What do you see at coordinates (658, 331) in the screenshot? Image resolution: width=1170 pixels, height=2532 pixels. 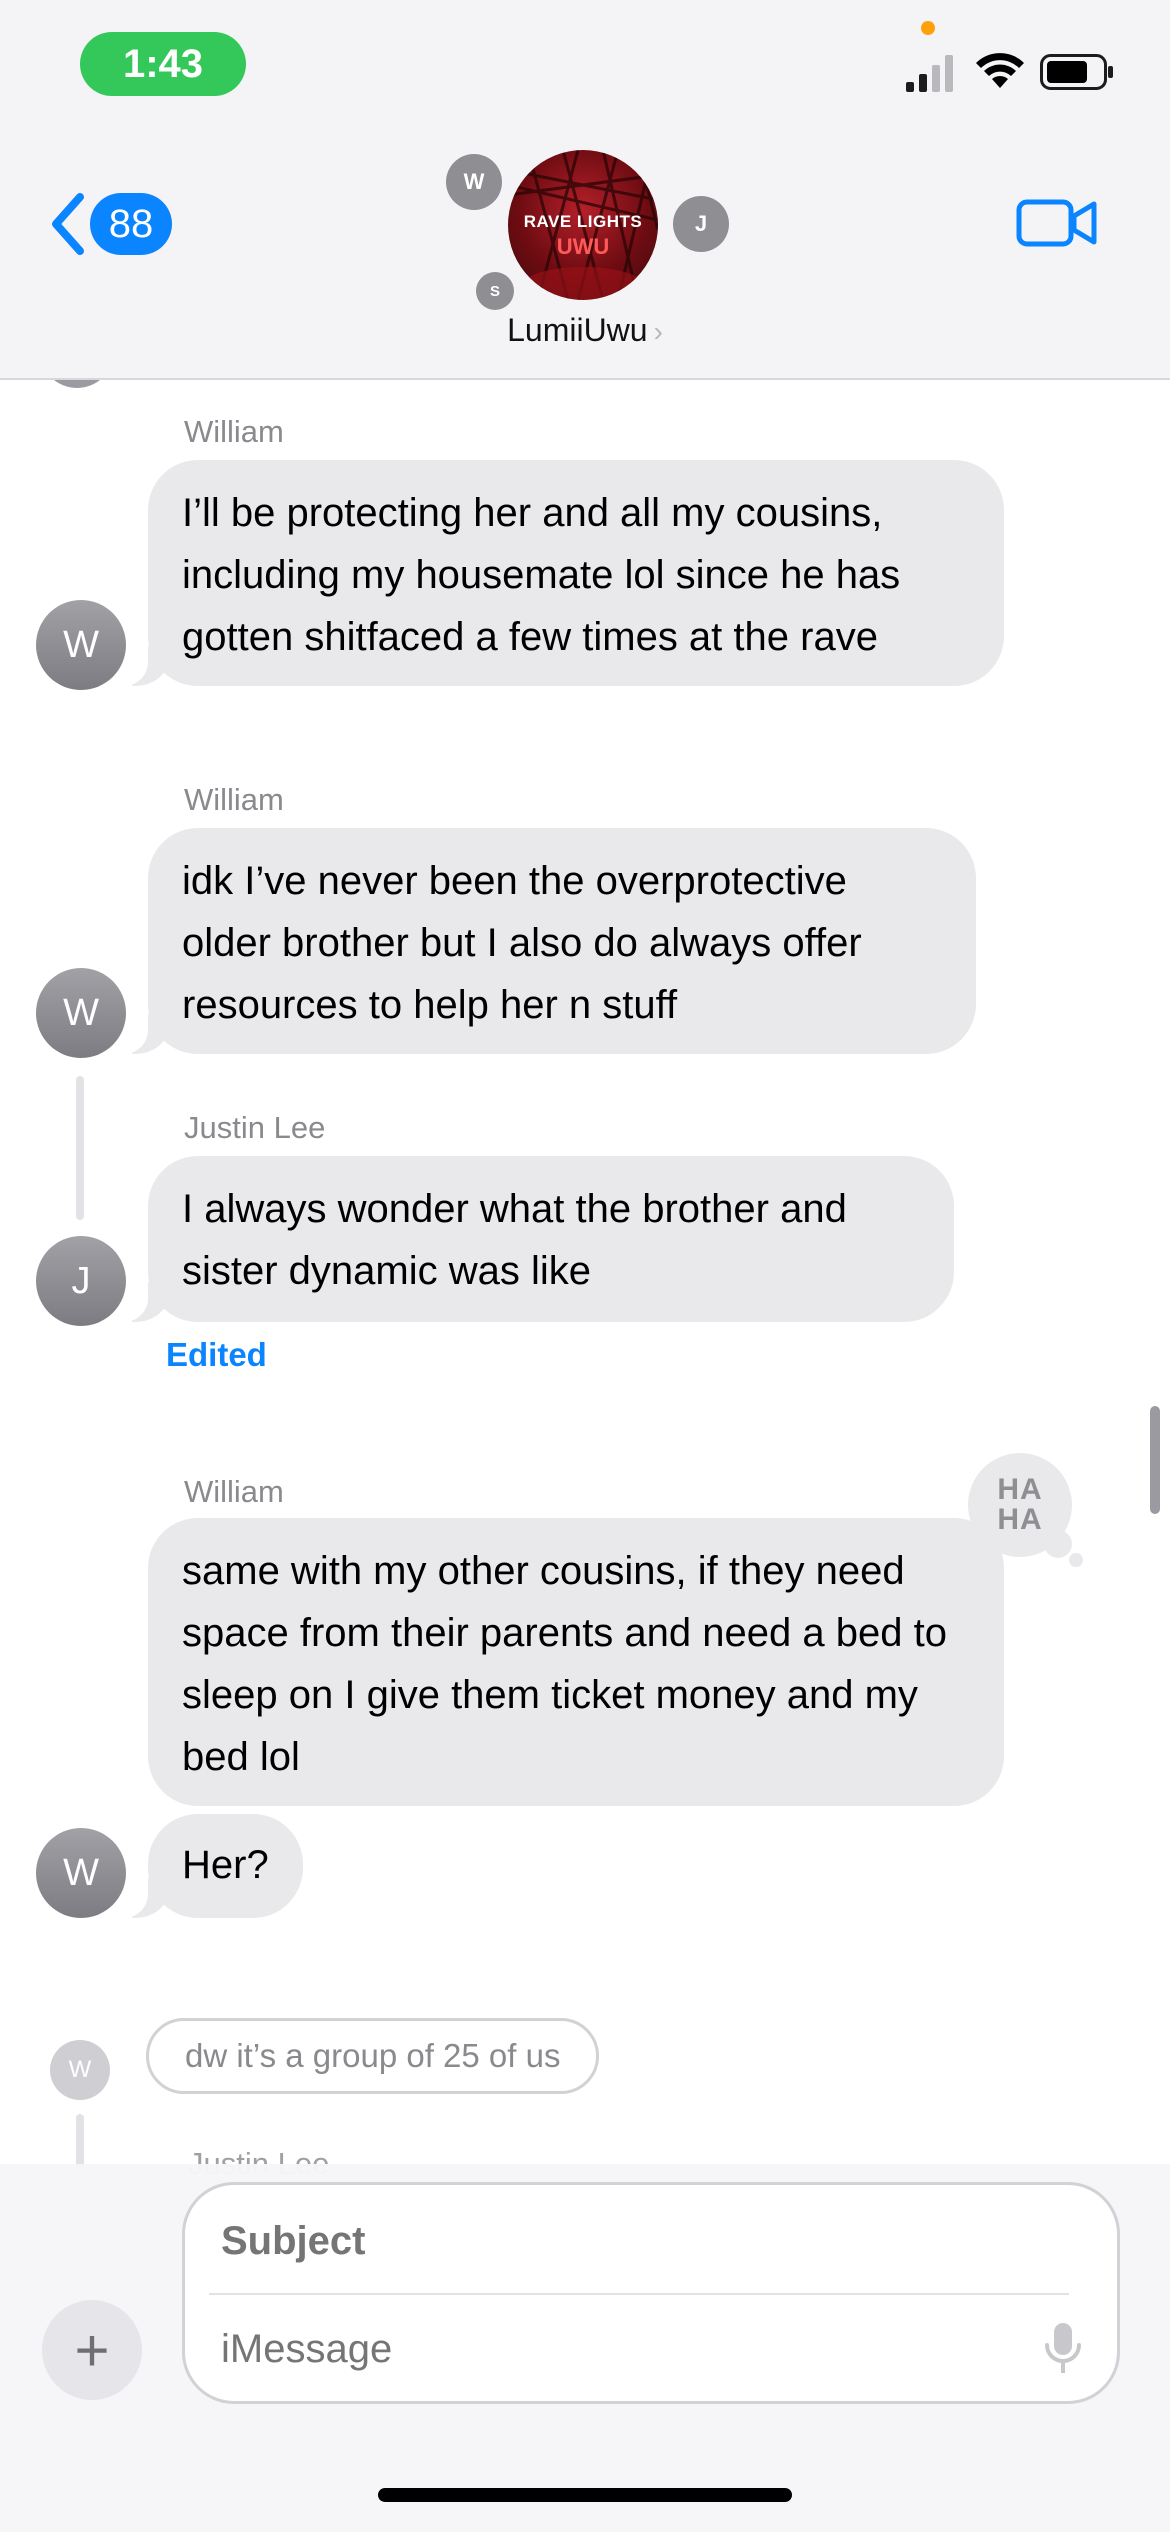 I see `chevron-right-icon: ›` at bounding box center [658, 331].